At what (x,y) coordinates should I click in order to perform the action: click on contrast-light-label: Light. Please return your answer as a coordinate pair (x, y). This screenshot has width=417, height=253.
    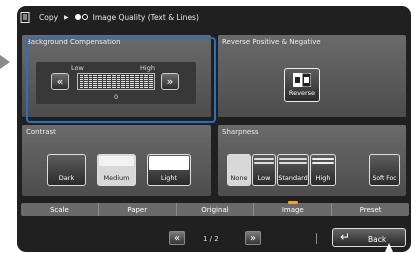
    Looking at the image, I should click on (169, 178).